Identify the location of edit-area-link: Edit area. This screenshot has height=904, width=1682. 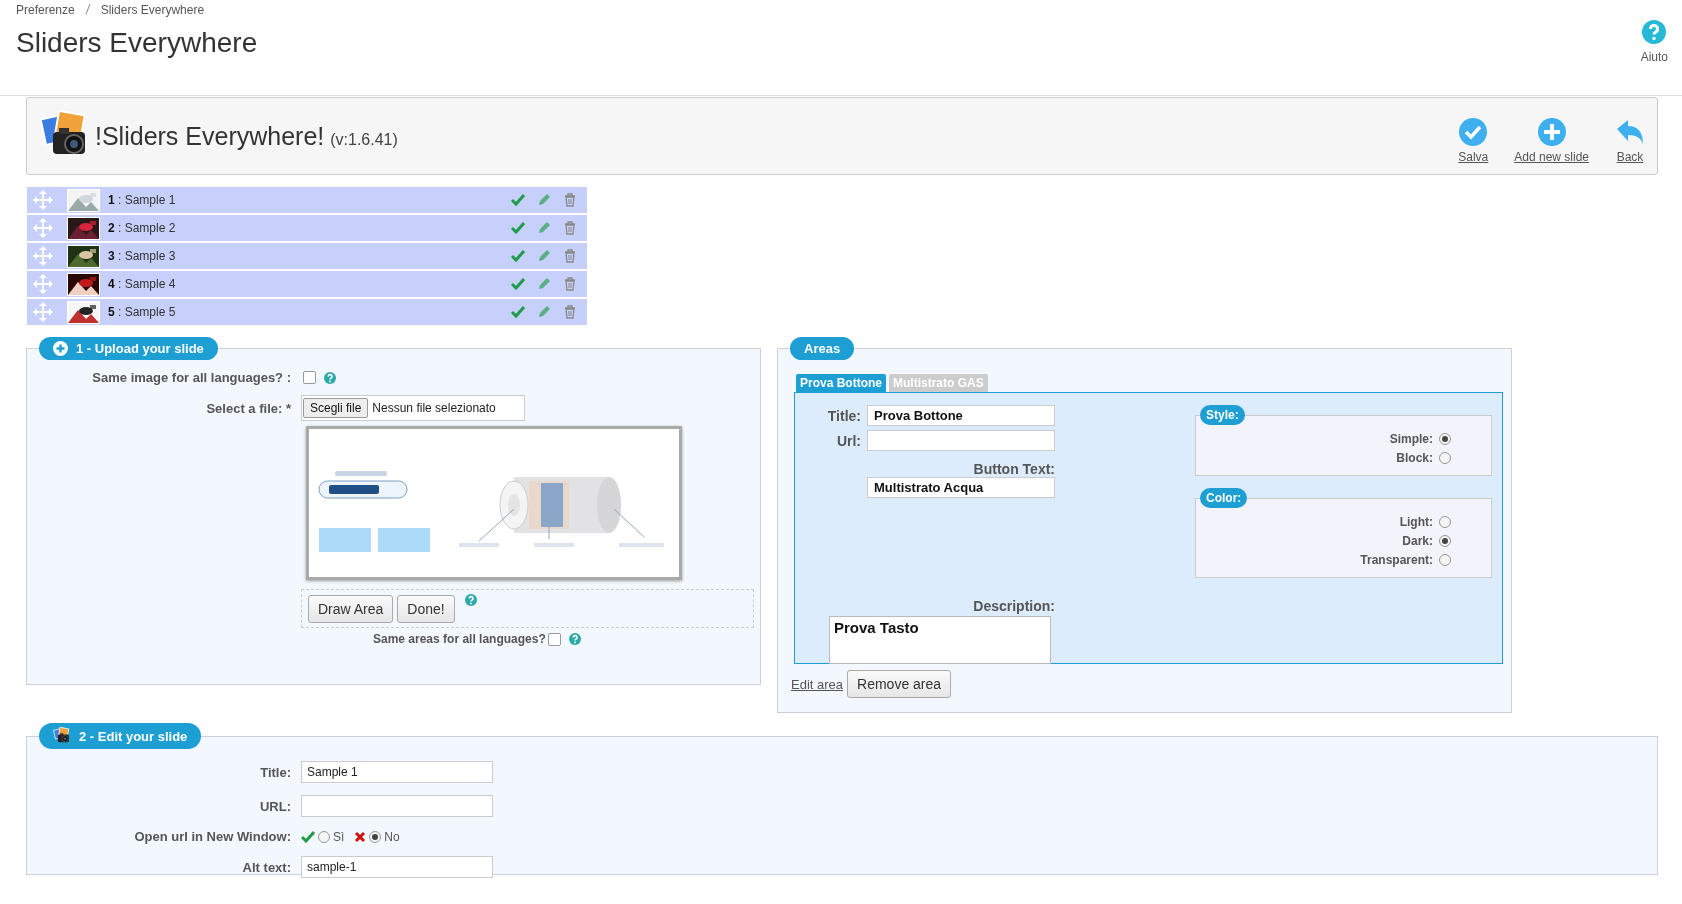
(817, 684).